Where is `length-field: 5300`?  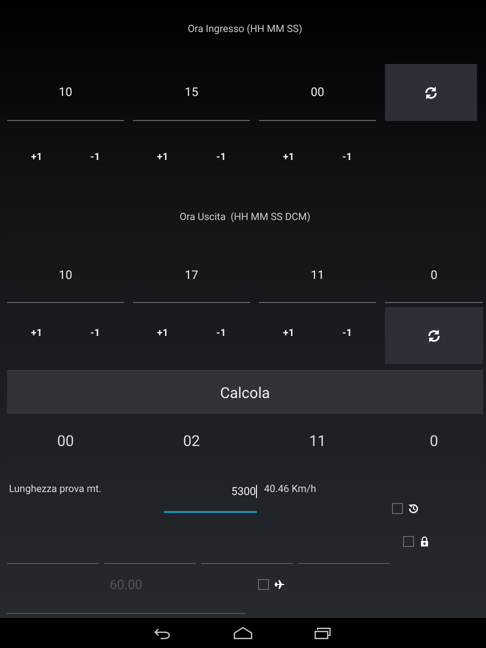
length-field: 5300 is located at coordinates (210, 493).